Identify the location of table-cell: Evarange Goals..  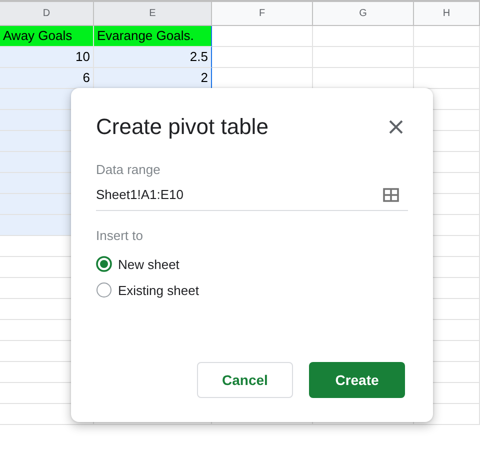
(153, 36).